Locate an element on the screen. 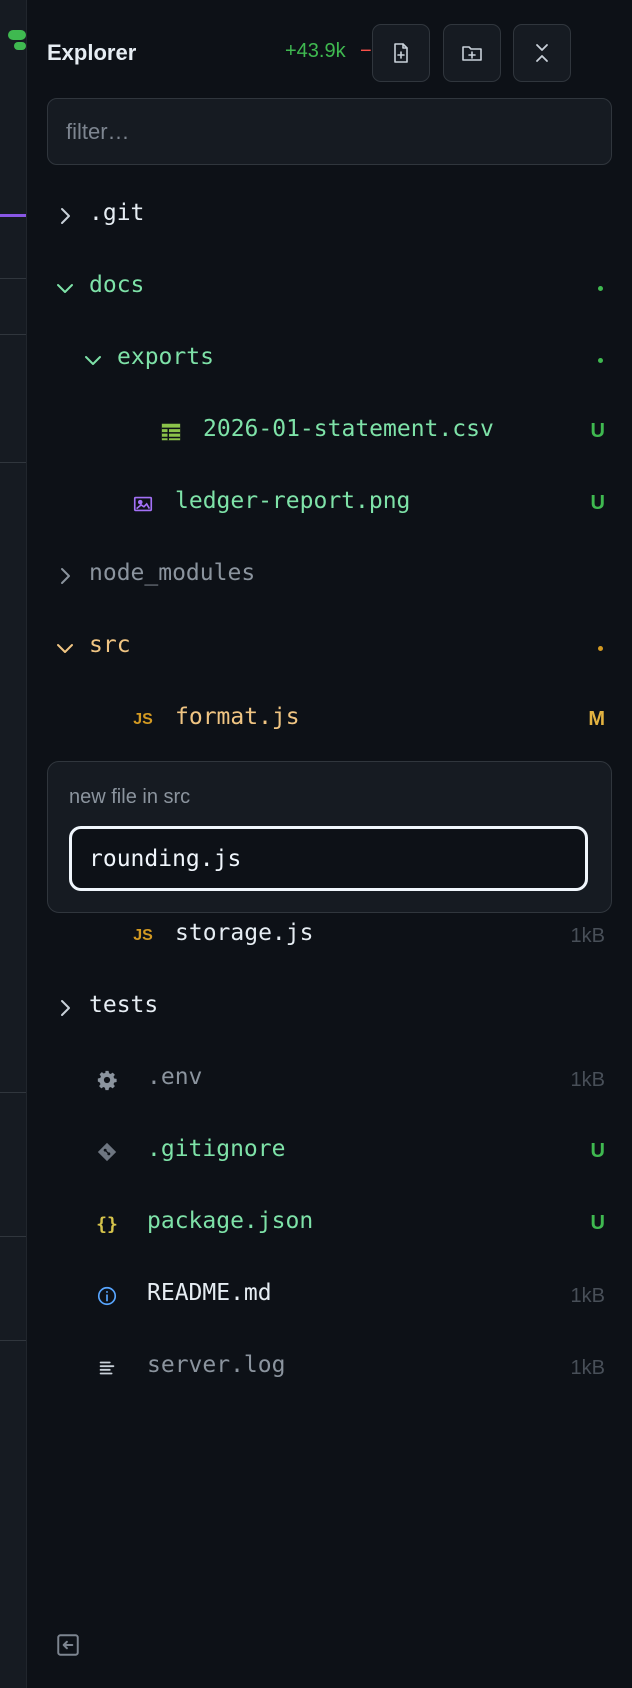 Image resolution: width=632 pixels, height=1688 pixels. tree-file-package-json: {} package.json U is located at coordinates (329, 1224).